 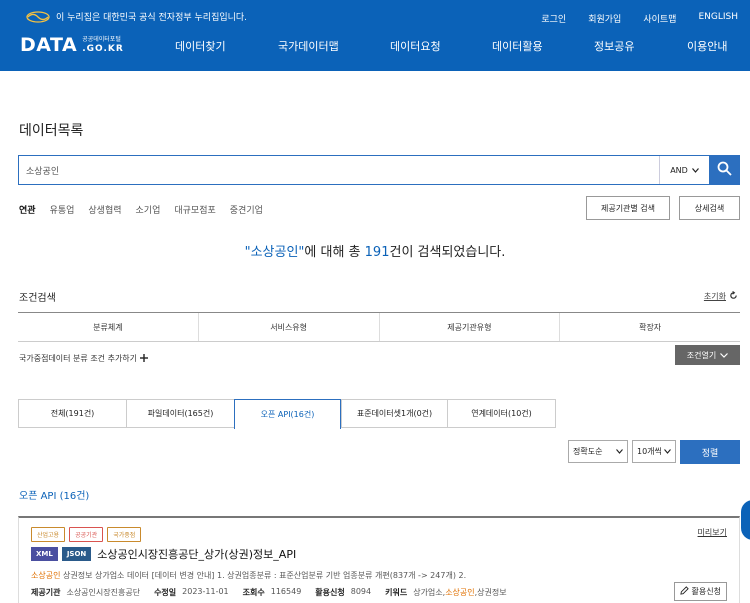 I want to click on nav-data-use: 데이터활용, so click(x=517, y=46).